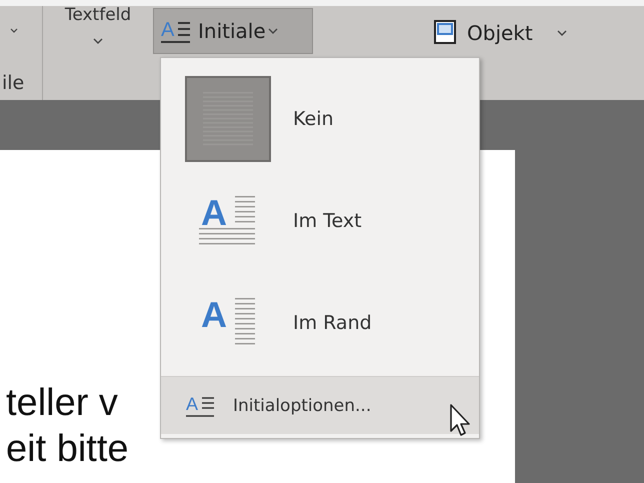  What do you see at coordinates (98, 36) in the screenshot?
I see `textbox-button: Textfeld` at bounding box center [98, 36].